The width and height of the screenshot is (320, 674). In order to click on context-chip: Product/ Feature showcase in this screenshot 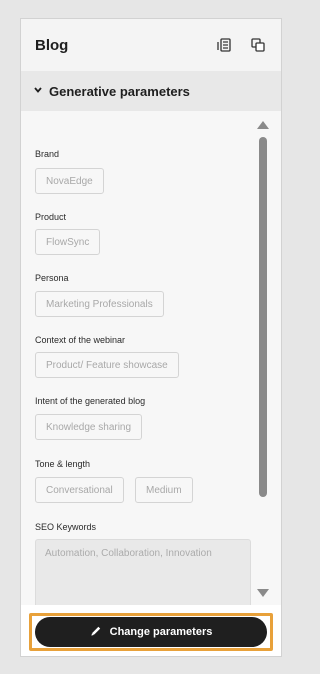, I will do `click(107, 365)`.